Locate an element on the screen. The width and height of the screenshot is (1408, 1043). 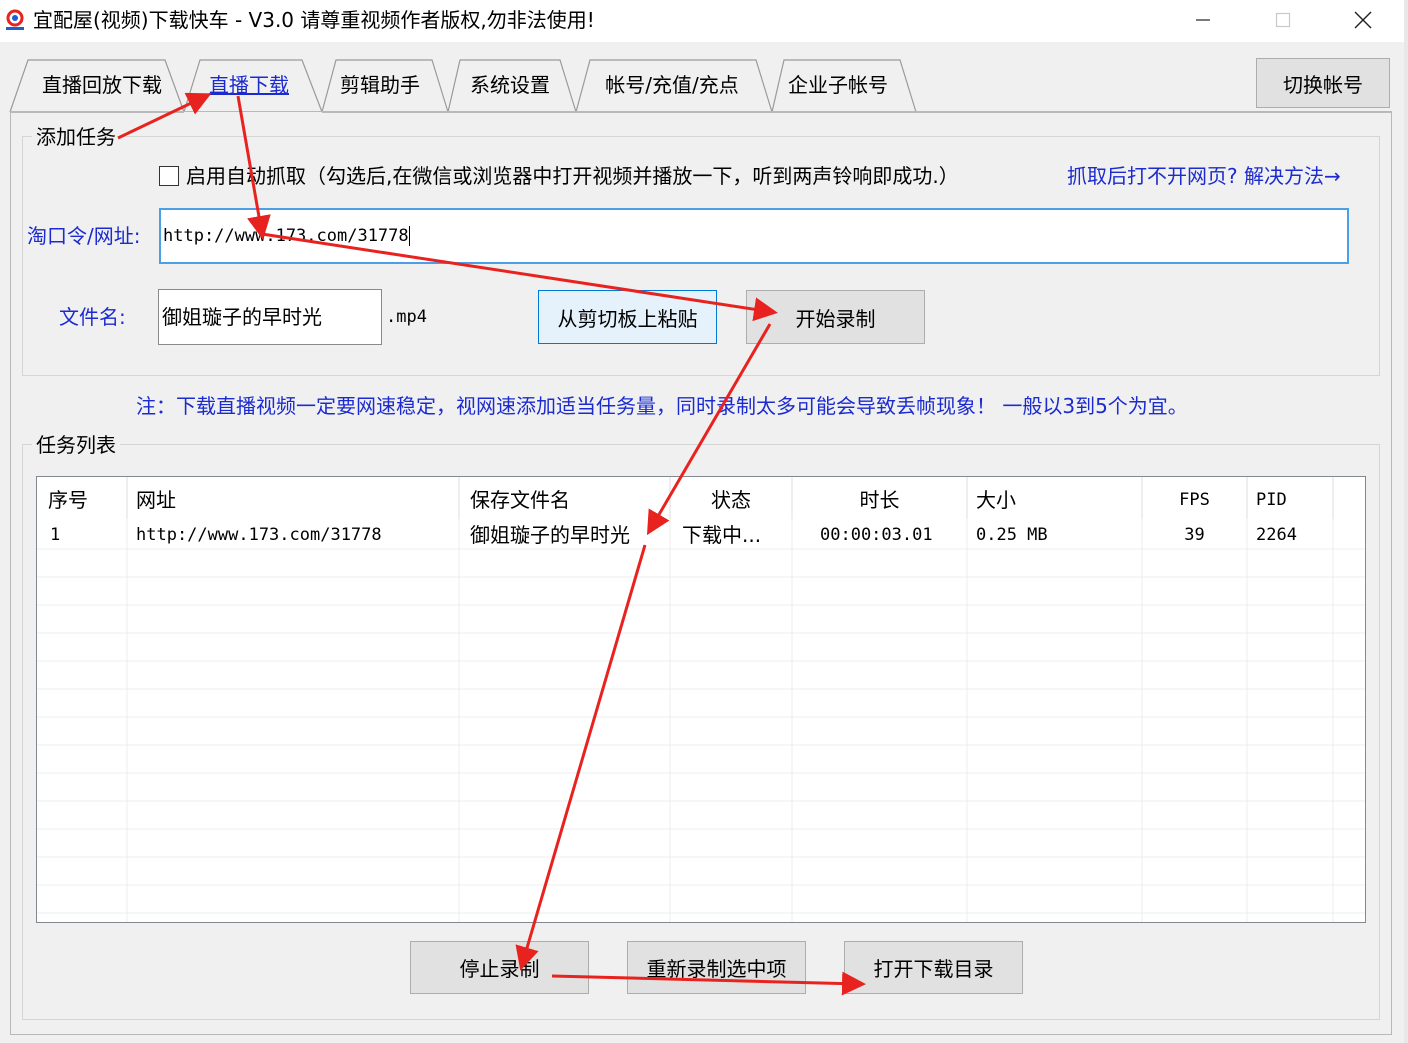
rerecord-selected-button: 重新录制选中项 is located at coordinates (716, 967).